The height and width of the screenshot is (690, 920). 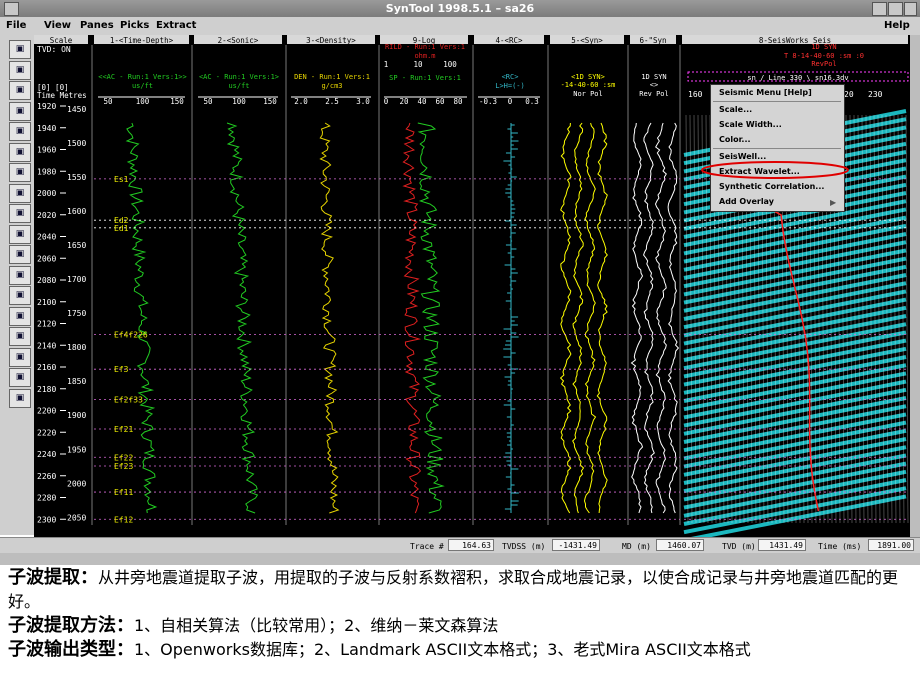 I want to click on printer-icon: ▣, so click(x=20, y=111).